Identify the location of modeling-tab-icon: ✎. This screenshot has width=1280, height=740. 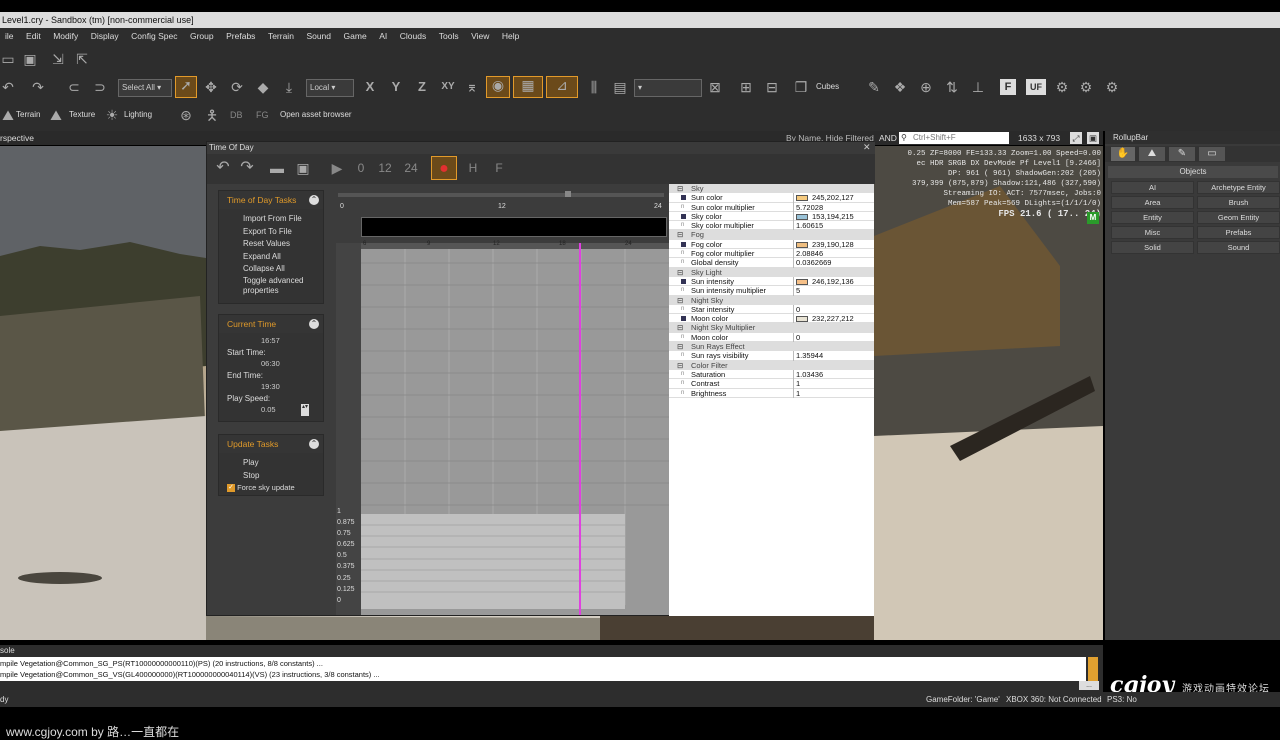
(1182, 154).